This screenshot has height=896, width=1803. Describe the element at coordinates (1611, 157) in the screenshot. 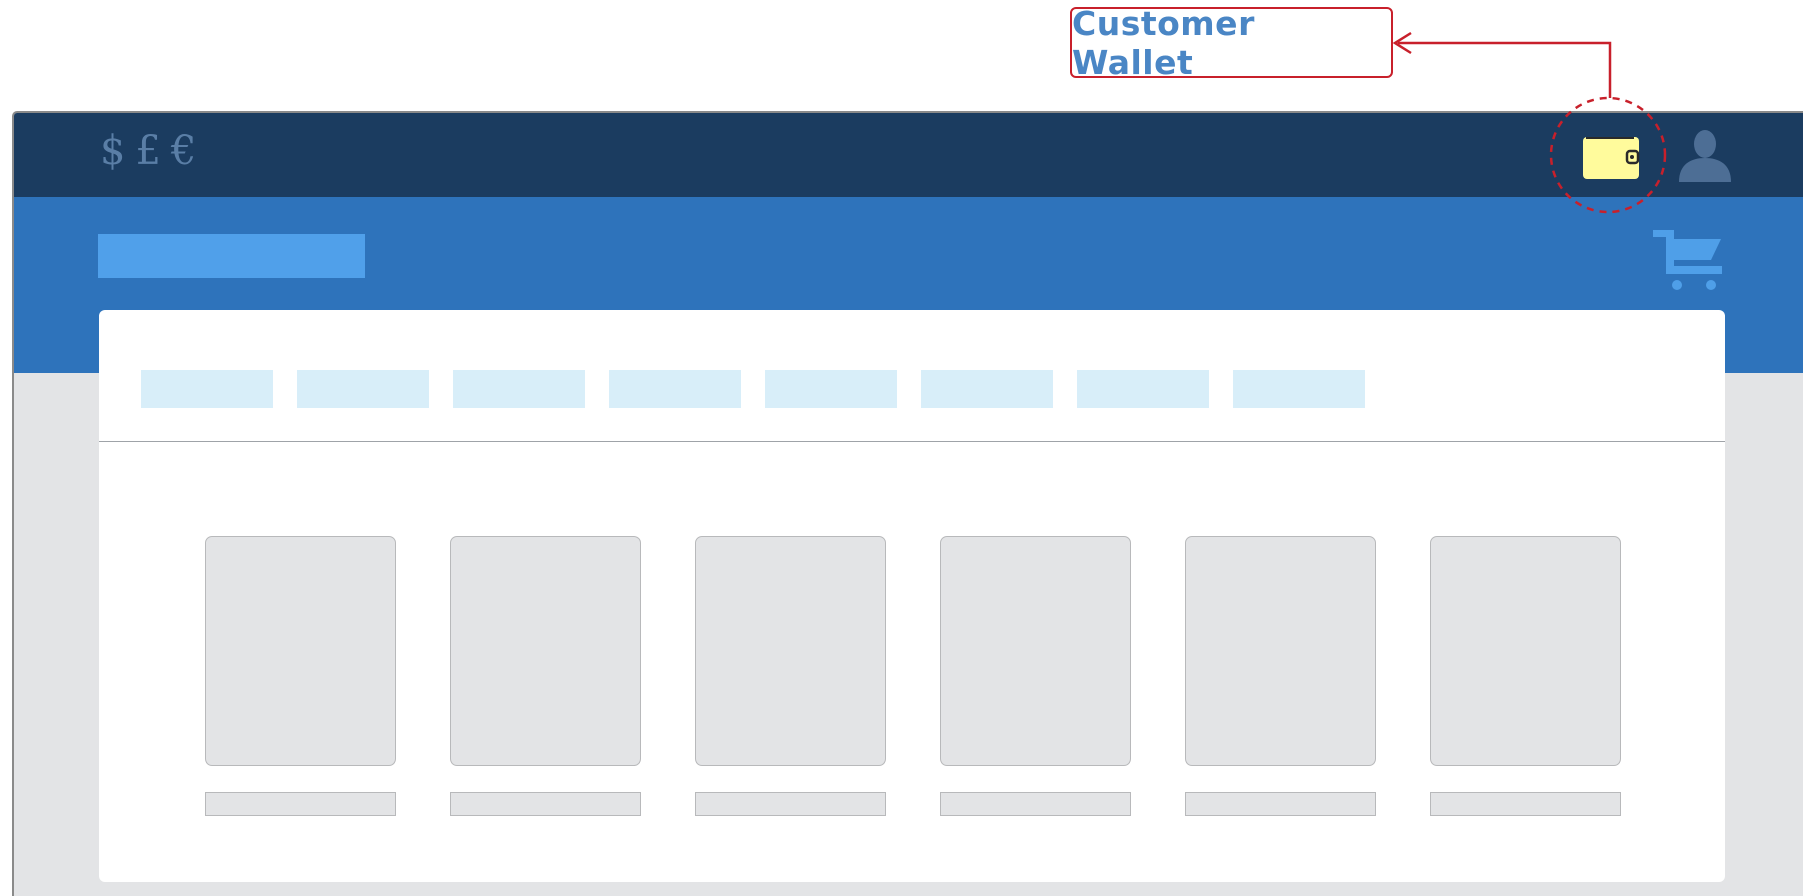

I see `wallet-icon` at that location.